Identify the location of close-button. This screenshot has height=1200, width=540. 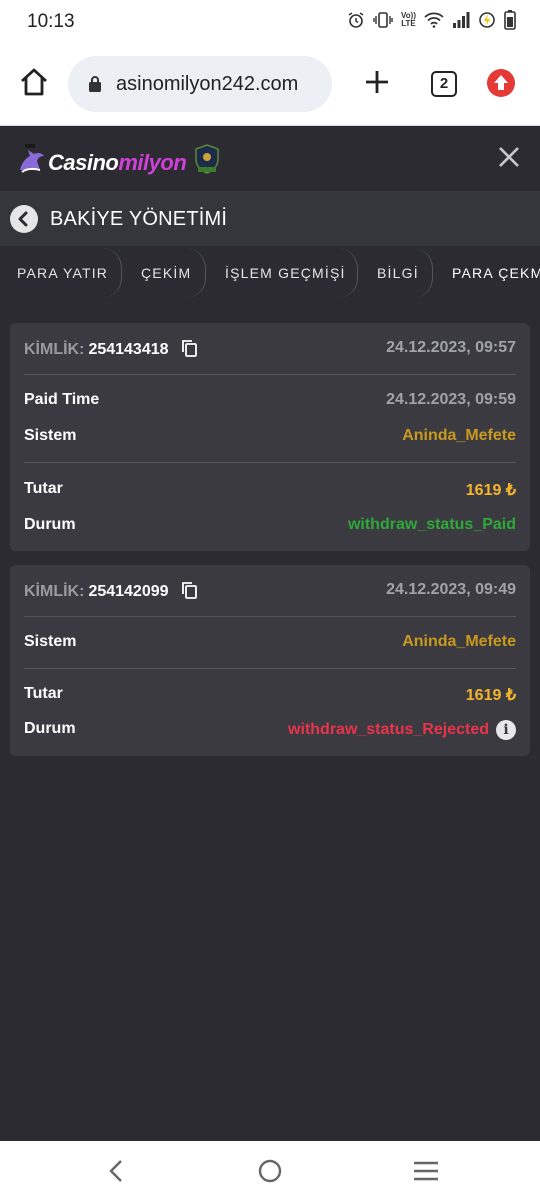
(509, 157).